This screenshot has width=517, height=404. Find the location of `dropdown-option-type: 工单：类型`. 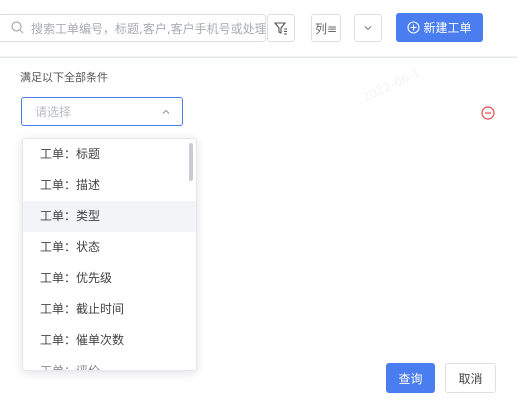

dropdown-option-type: 工单：类型 is located at coordinates (109, 216).